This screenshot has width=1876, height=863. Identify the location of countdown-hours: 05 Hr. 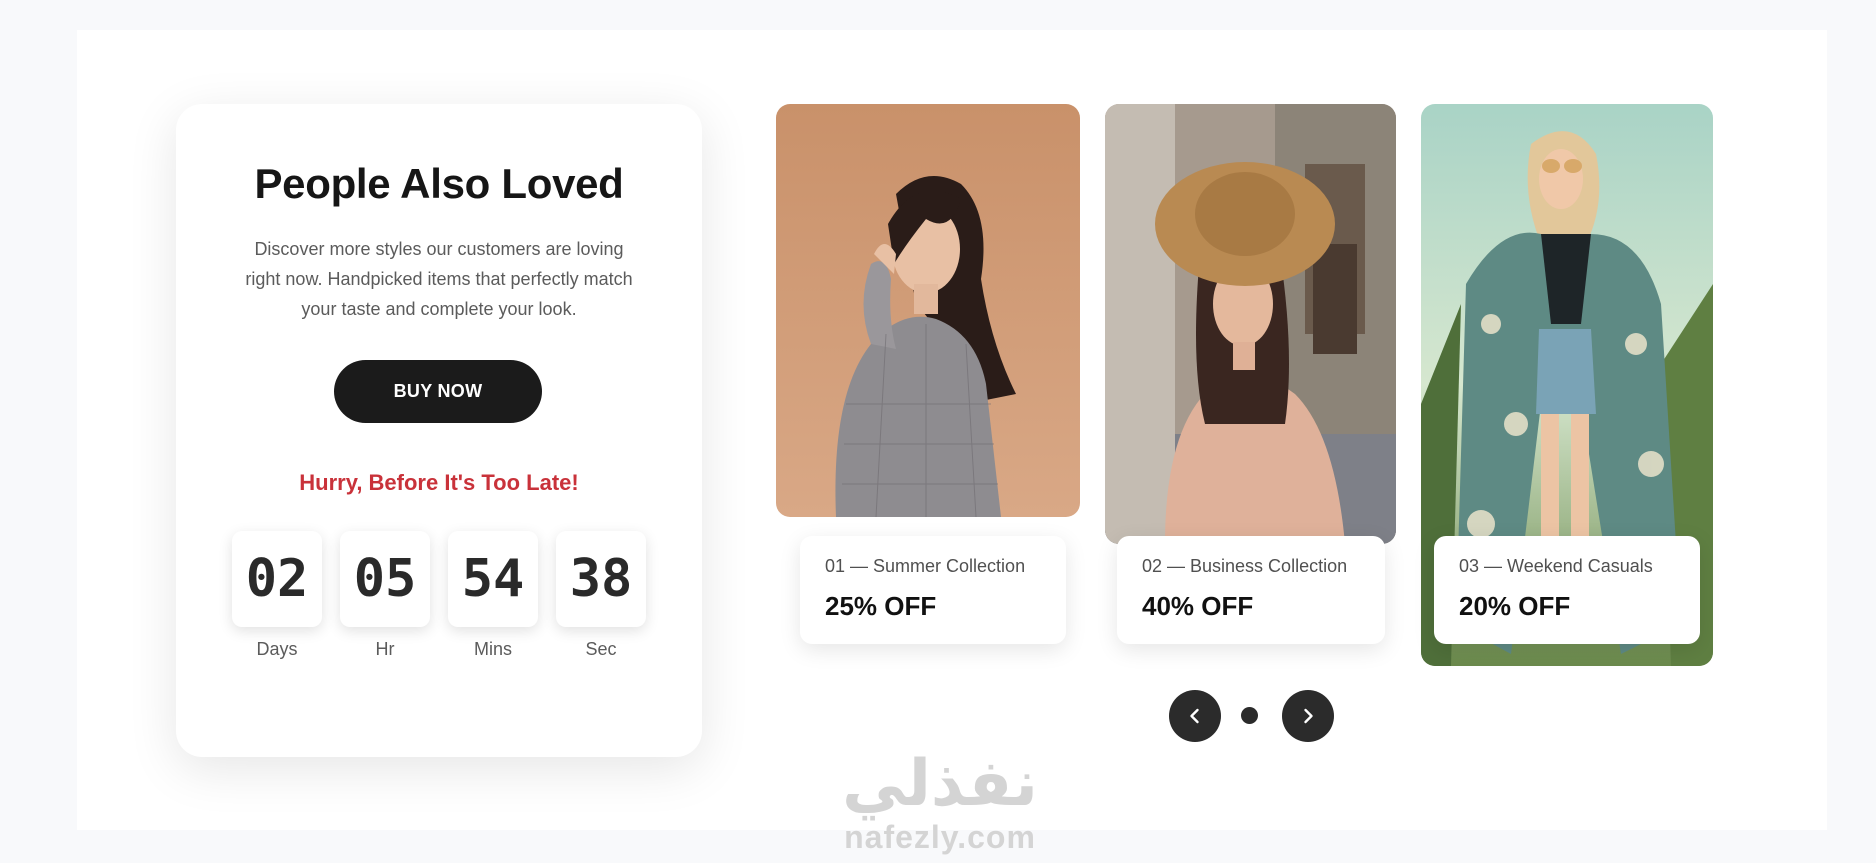
(385, 595).